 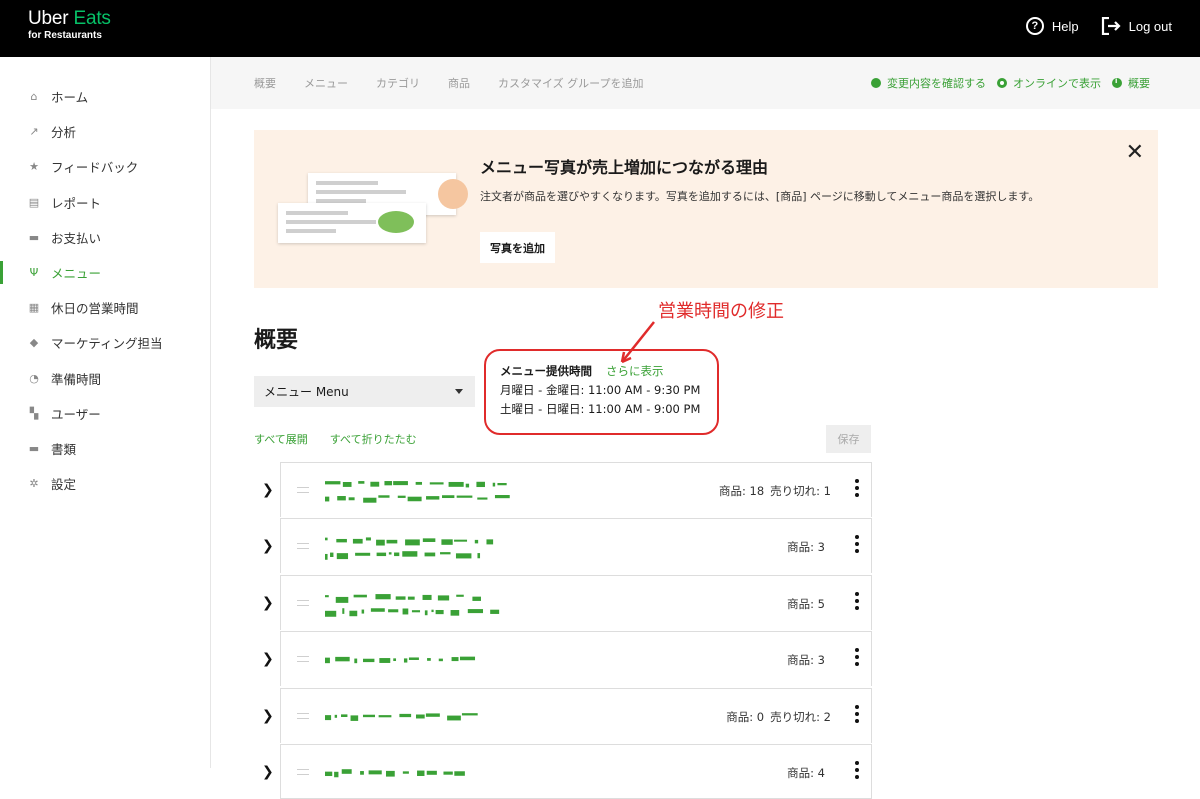 What do you see at coordinates (721, 311) in the screenshot?
I see `annotation-text: 営業時間の修正` at bounding box center [721, 311].